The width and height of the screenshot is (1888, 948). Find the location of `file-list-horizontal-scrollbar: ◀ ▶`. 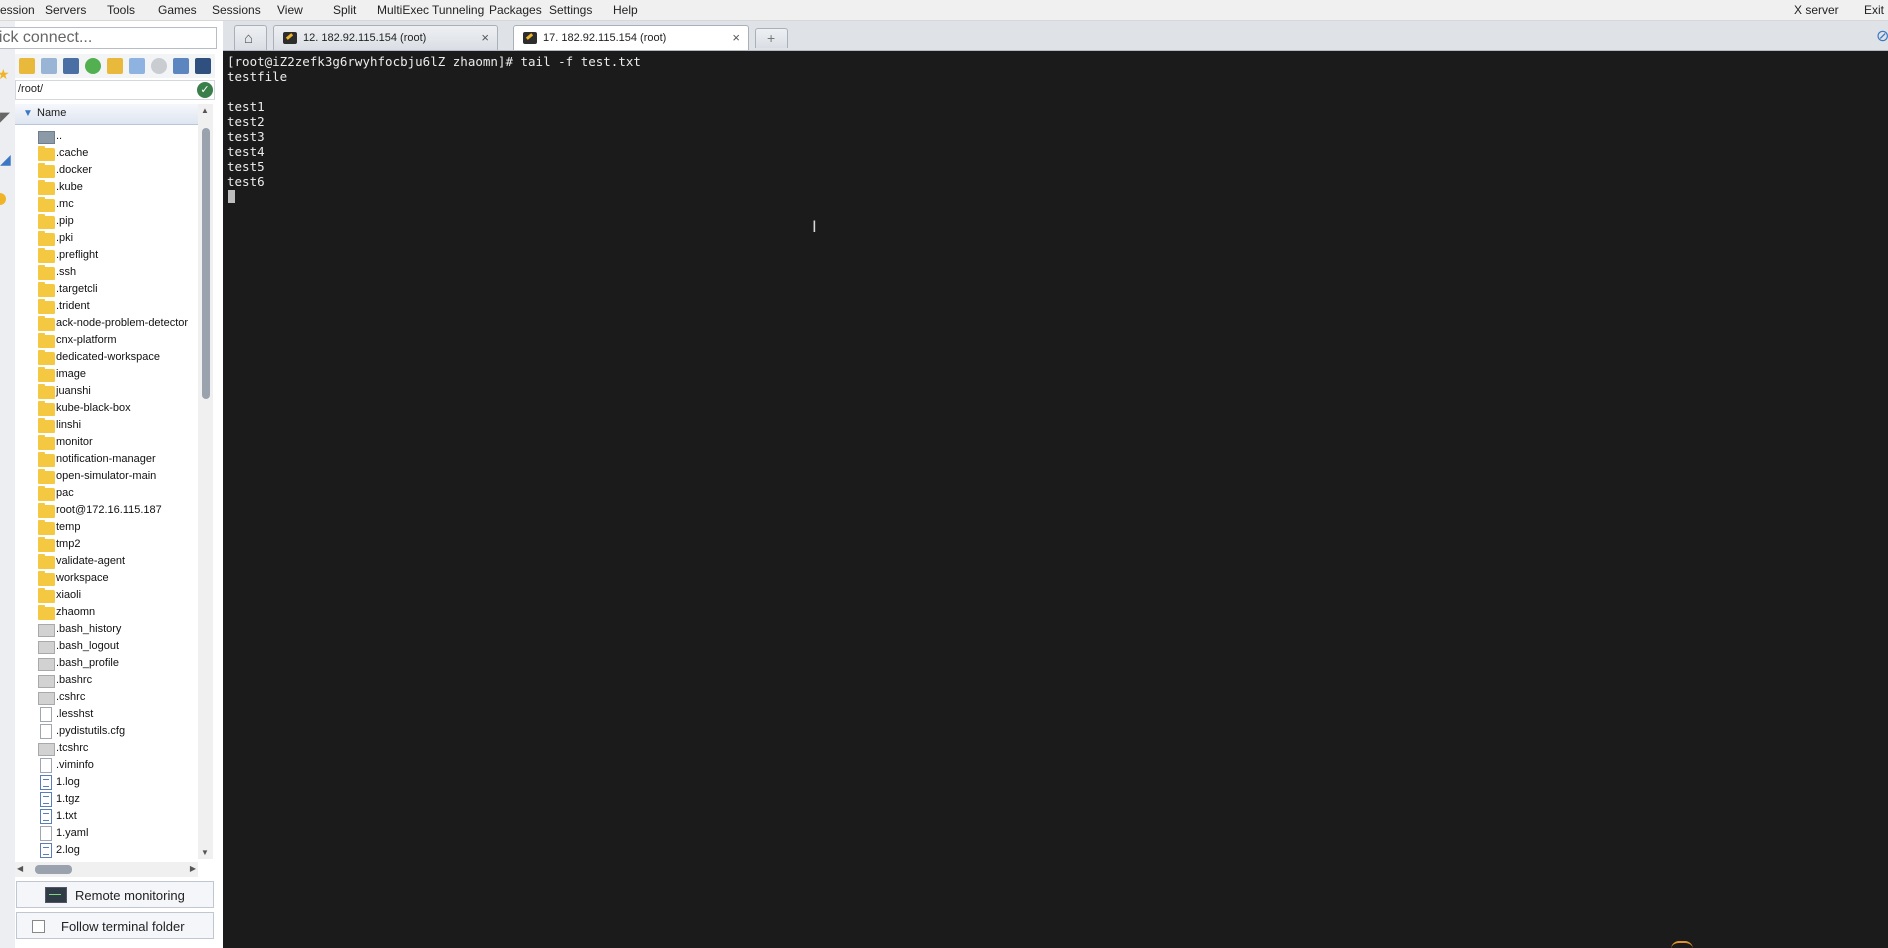

file-list-horizontal-scrollbar: ◀ ▶ is located at coordinates (106, 869).